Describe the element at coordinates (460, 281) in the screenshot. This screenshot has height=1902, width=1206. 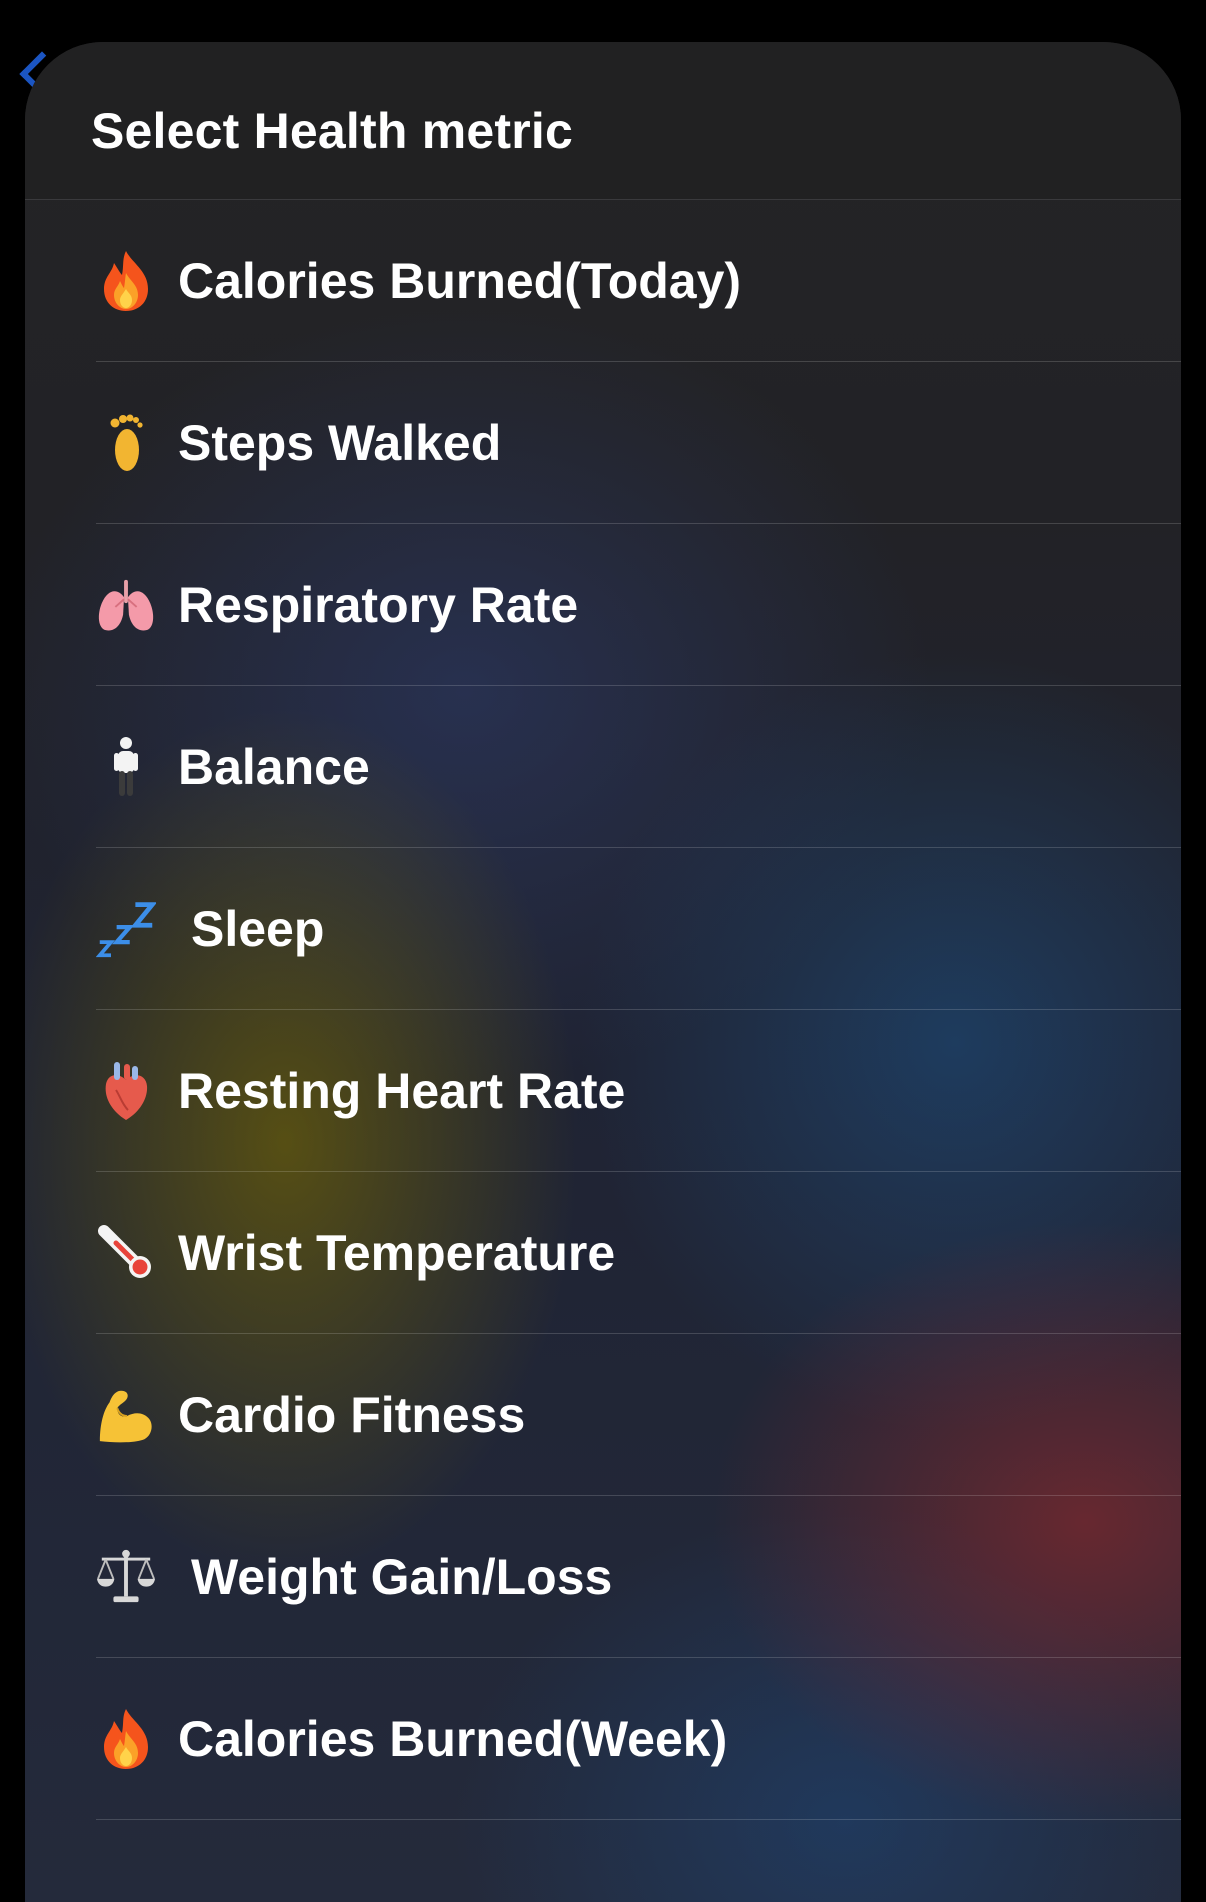
I see `metric-label: Calories Burned(Today)` at that location.